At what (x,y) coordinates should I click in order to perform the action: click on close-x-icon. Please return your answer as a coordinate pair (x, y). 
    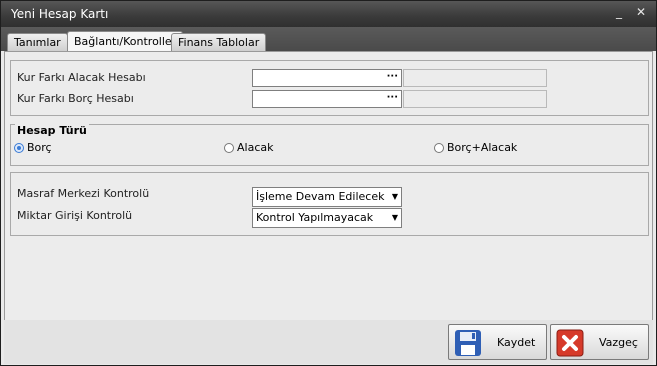
    Looking at the image, I should click on (570, 343).